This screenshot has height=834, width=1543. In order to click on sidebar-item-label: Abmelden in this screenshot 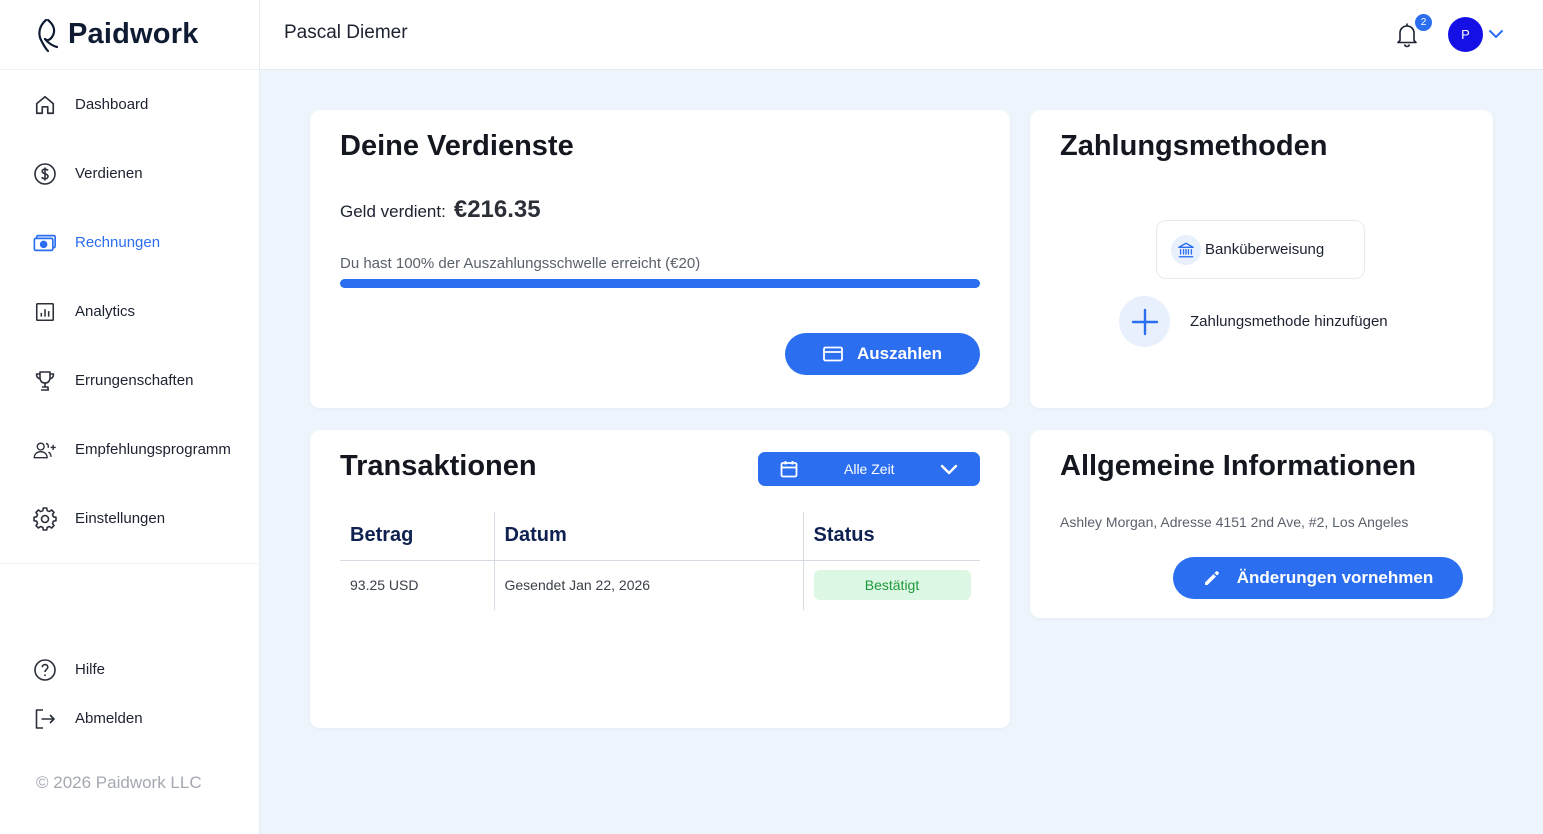, I will do `click(109, 718)`.